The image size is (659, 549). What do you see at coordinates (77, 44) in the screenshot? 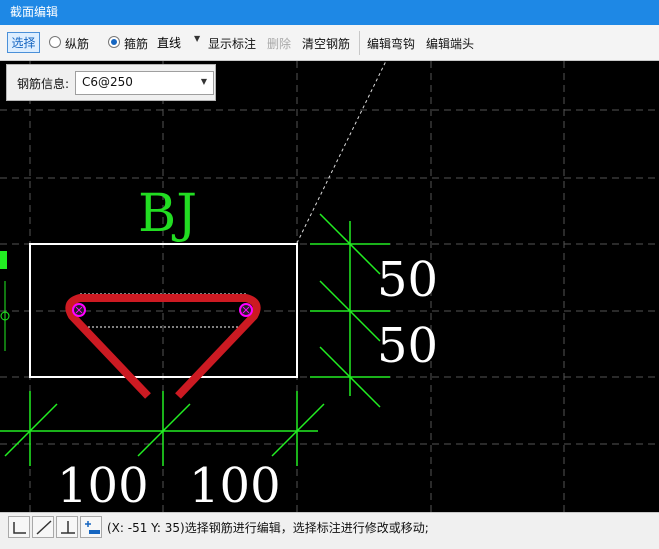
I see `longitudinal-label: 纵筋` at bounding box center [77, 44].